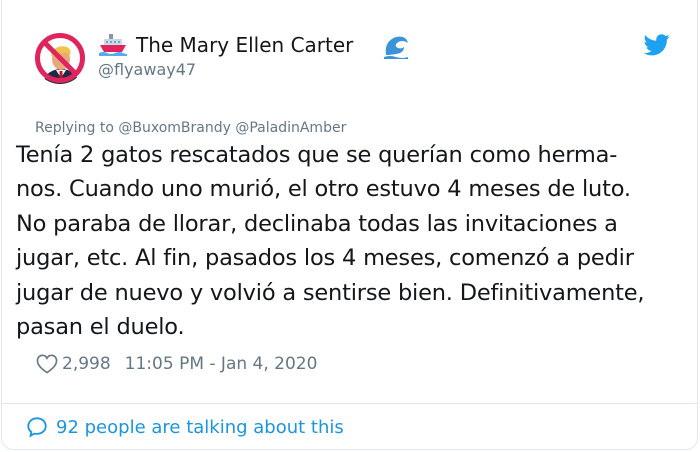  Describe the element at coordinates (113, 45) in the screenshot. I see `ship-icon` at that location.